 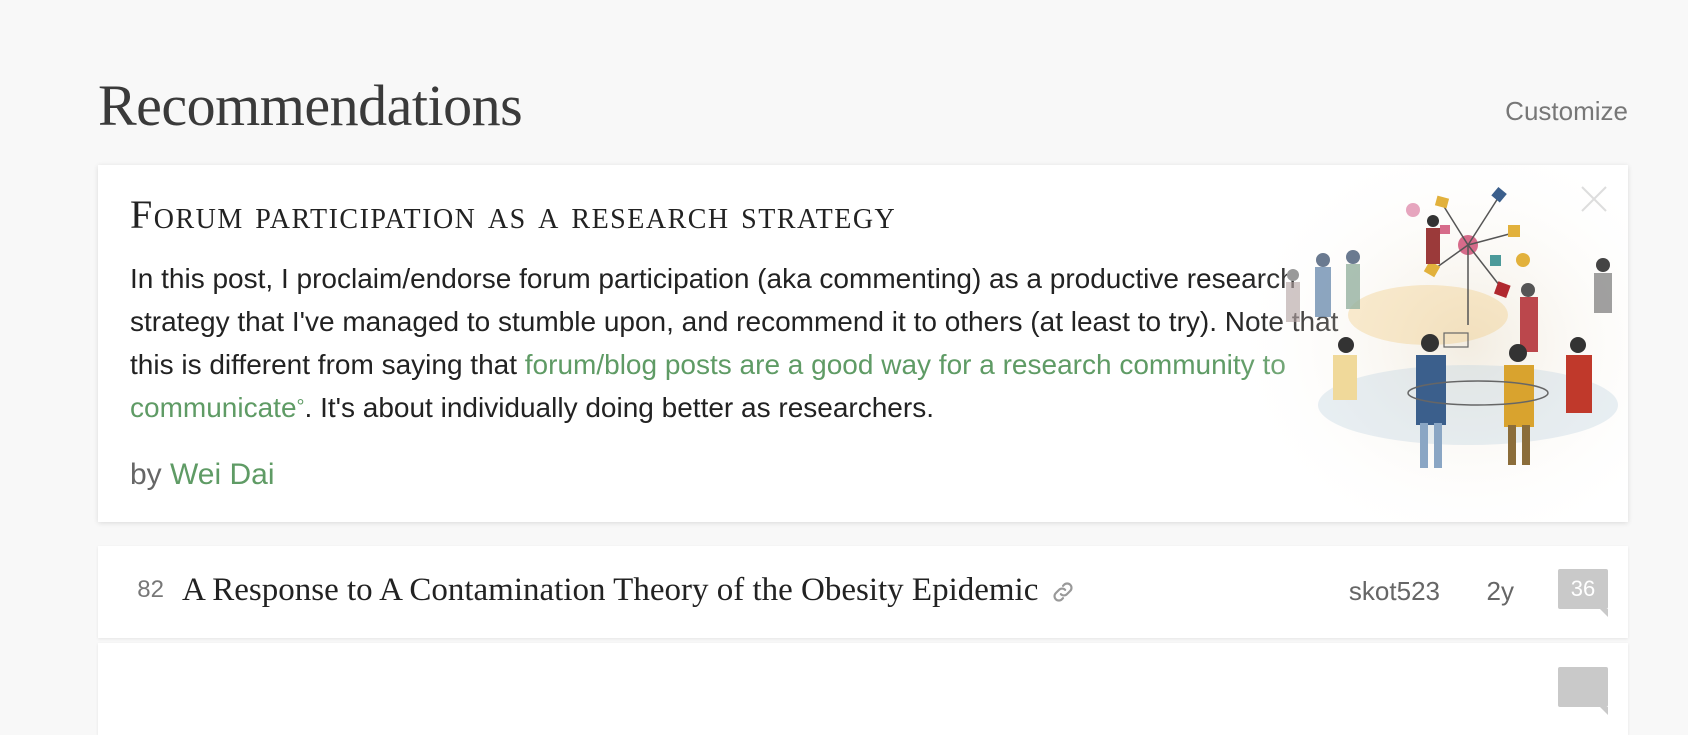 I want to click on spotlight-illustration, so click(x=1428, y=343).